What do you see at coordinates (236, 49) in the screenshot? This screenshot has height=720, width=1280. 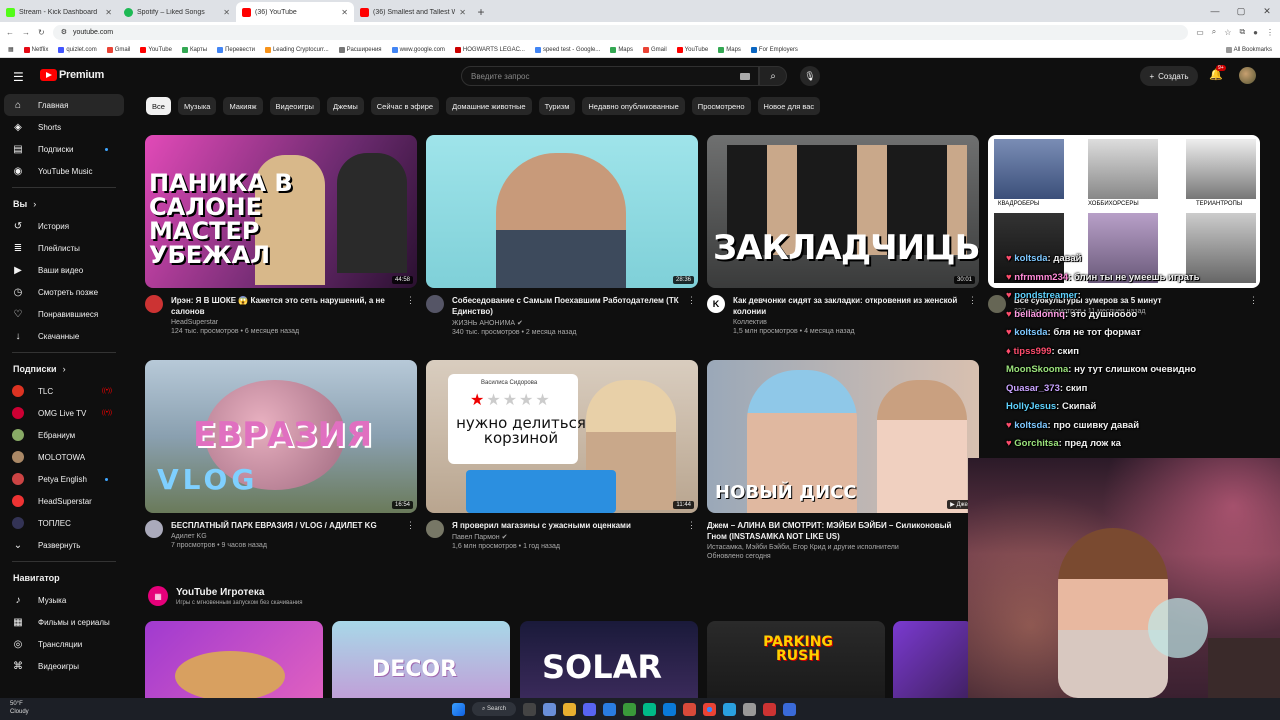 I see `bookmark: Перевести` at bounding box center [236, 49].